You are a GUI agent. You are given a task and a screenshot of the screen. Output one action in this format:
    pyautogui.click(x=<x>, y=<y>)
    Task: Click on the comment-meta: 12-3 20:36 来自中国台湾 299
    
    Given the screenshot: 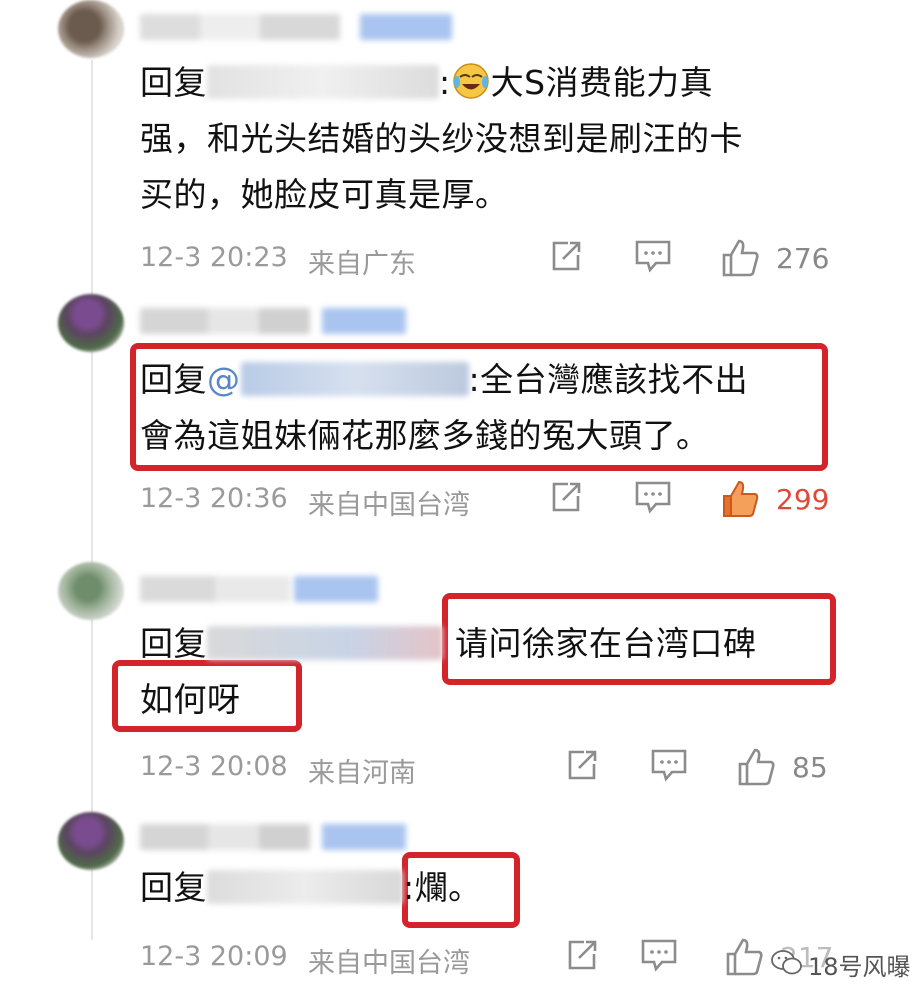 What is the action you would take?
    pyautogui.click(x=490, y=500)
    